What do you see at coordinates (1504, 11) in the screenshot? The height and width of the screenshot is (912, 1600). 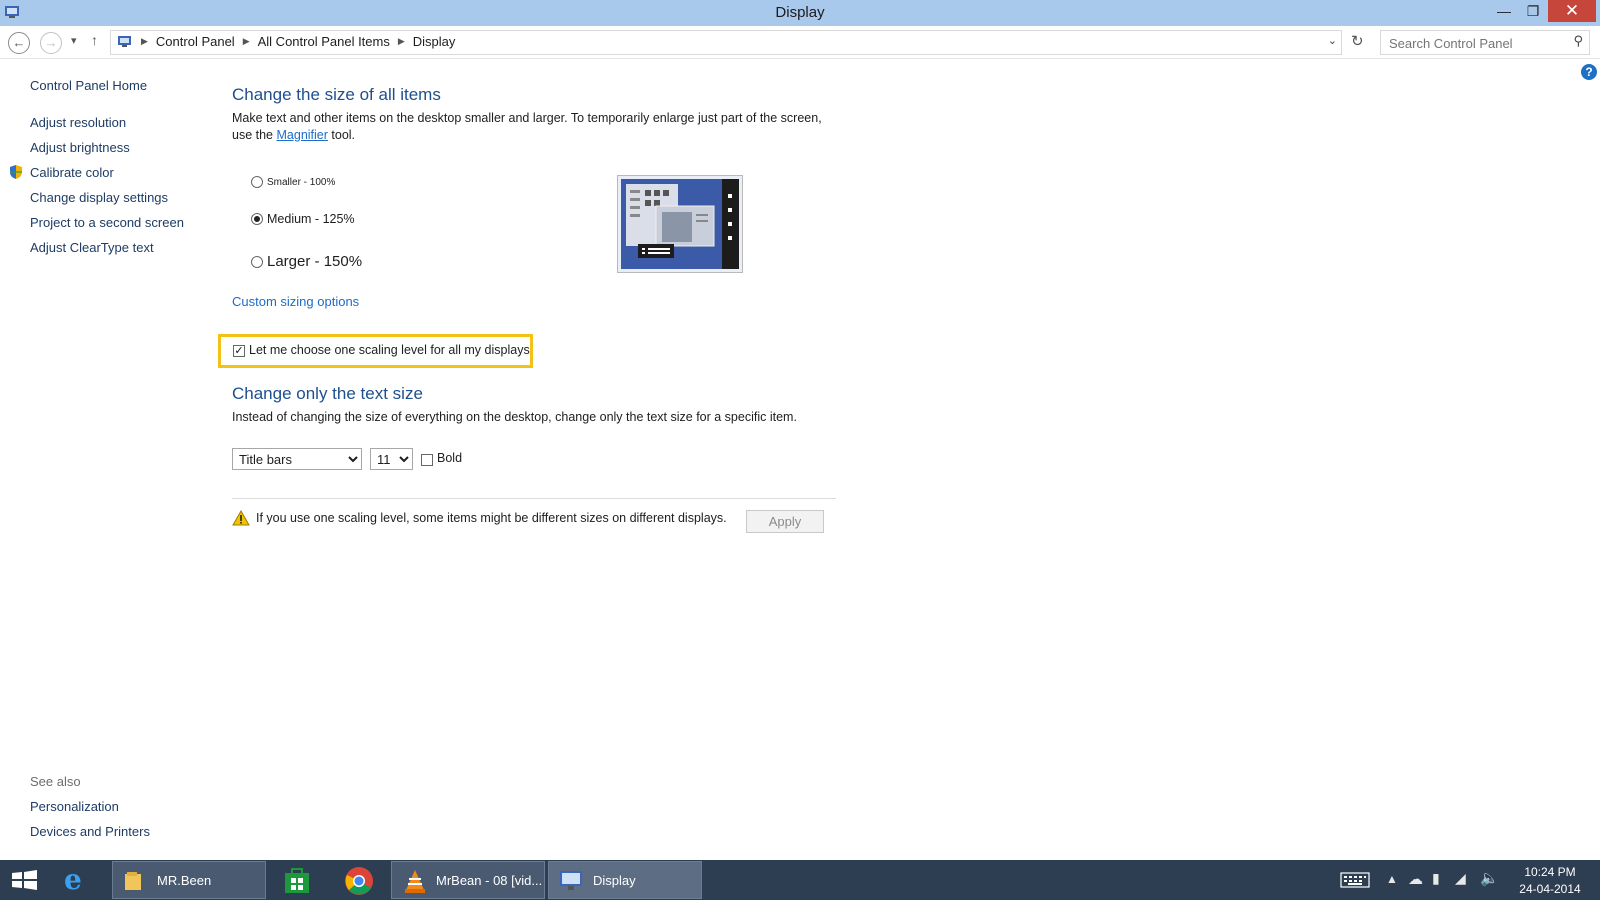 I see `minimize-button: —` at bounding box center [1504, 11].